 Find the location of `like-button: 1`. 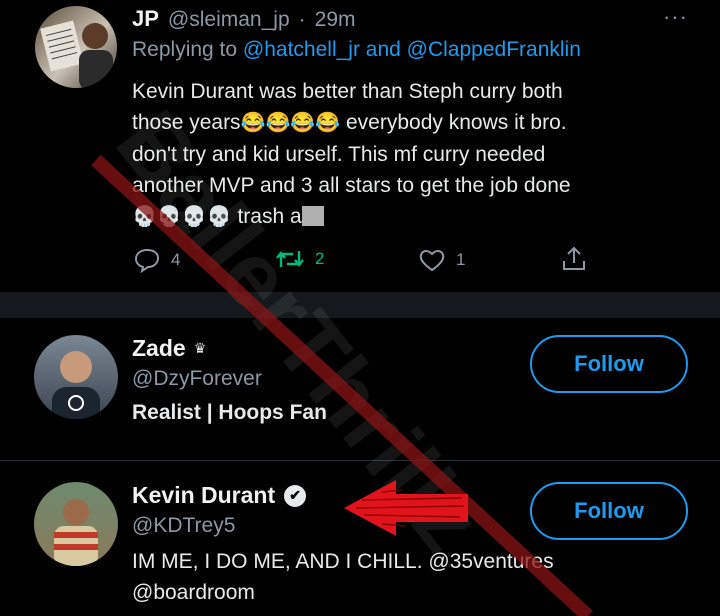

like-button: 1 is located at coordinates (441, 260).